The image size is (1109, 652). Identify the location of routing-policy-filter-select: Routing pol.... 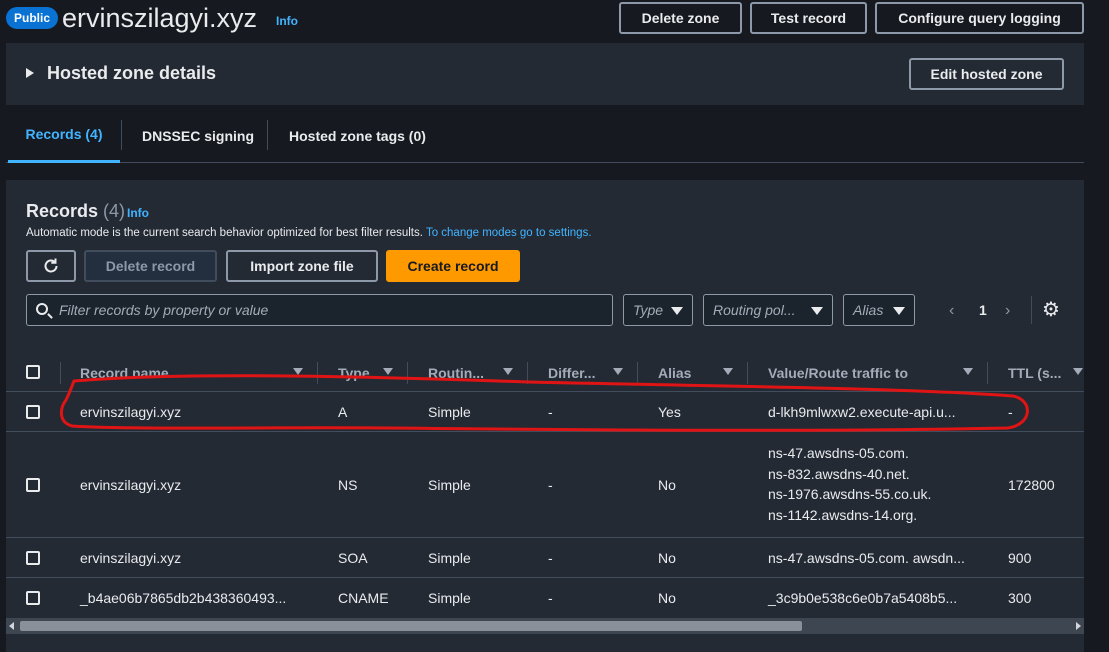
(768, 310).